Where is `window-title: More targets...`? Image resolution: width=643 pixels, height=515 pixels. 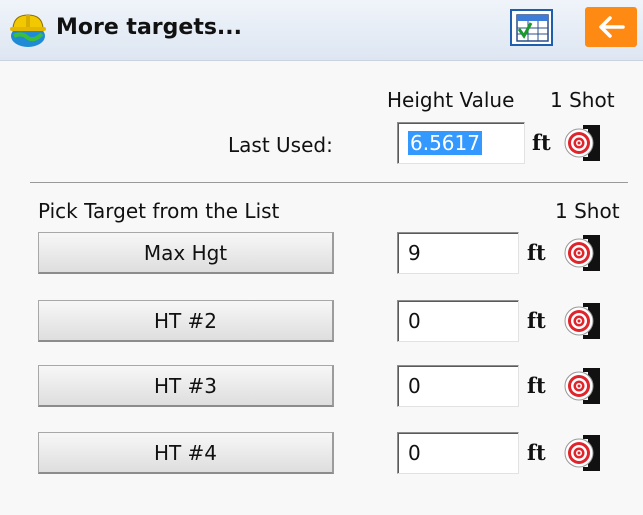
window-title: More targets... is located at coordinates (149, 27).